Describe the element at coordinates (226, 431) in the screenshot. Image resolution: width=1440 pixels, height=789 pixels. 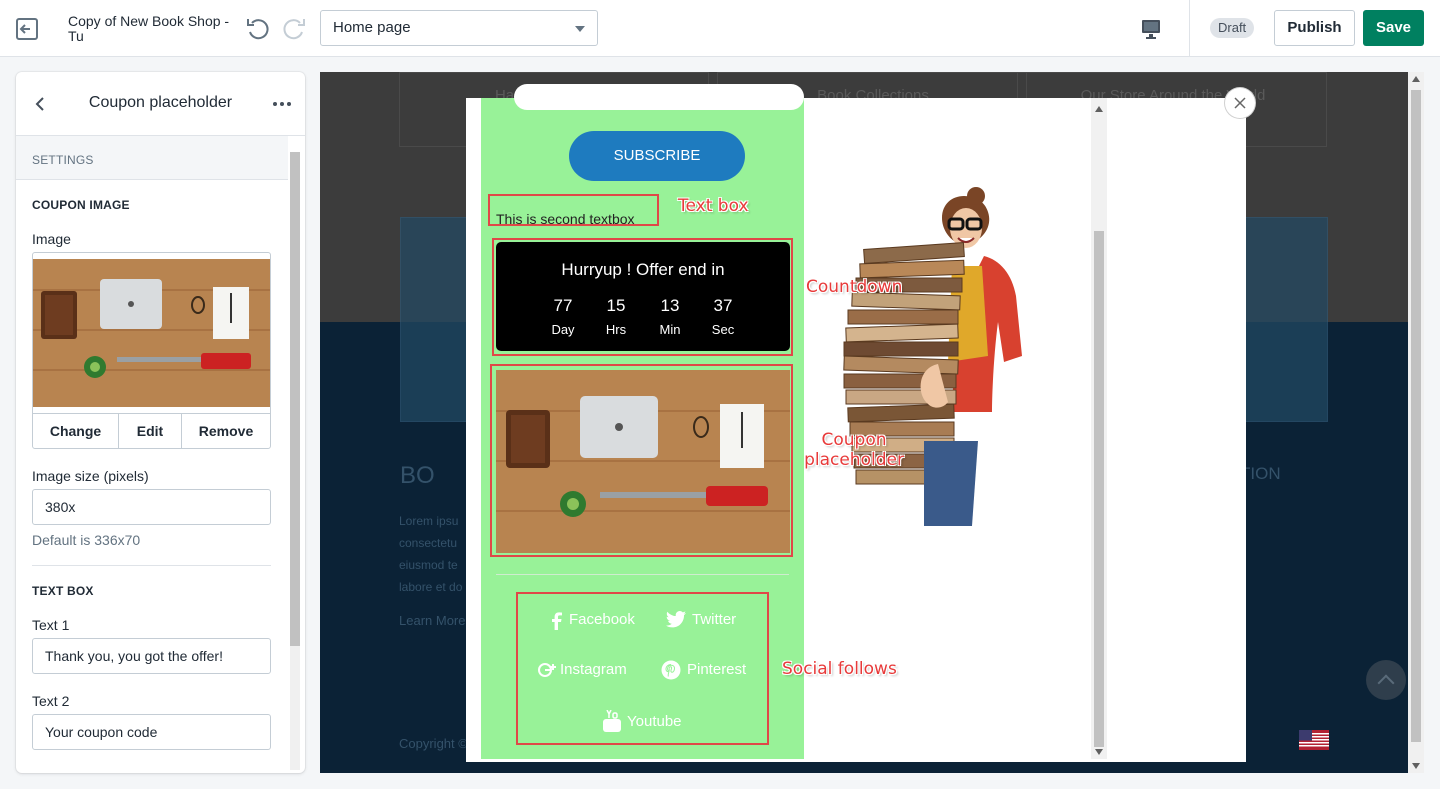
I see `remove-image-button: Remove` at that location.